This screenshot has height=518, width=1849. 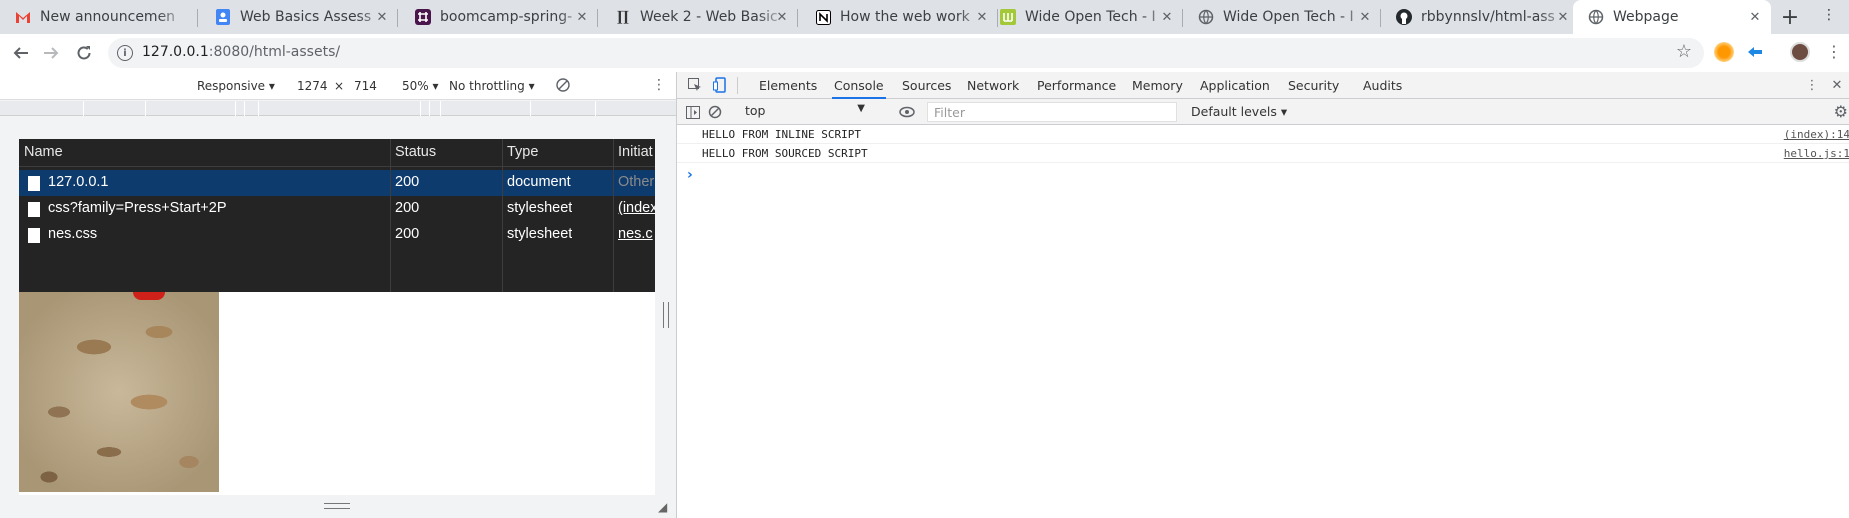 I want to click on row-initiator: nes.c, so click(x=636, y=234).